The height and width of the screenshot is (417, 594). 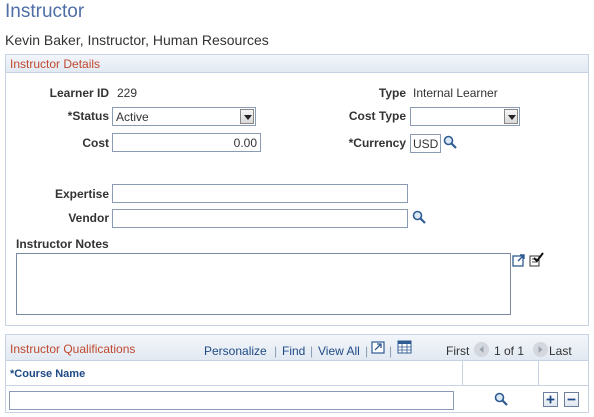 What do you see at coordinates (293, 351) in the screenshot?
I see `find-link: Find` at bounding box center [293, 351].